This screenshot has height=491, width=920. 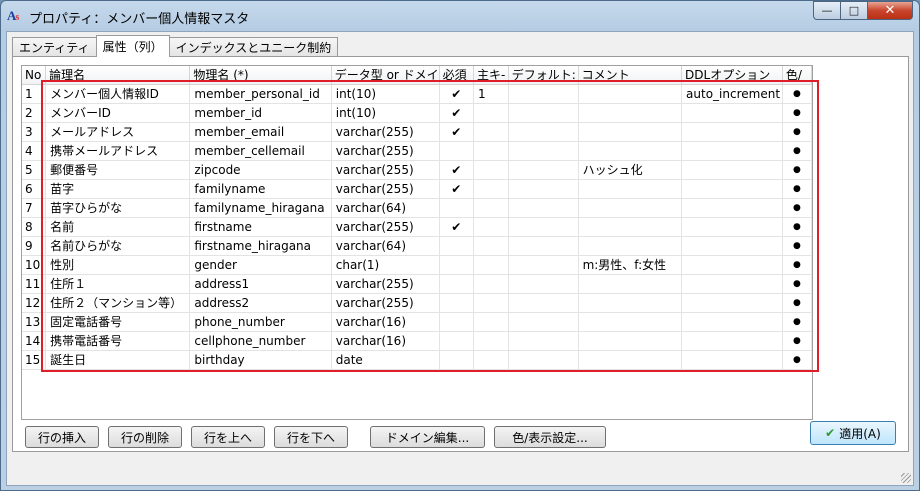 What do you see at coordinates (853, 10) in the screenshot?
I see `maximize-button: □` at bounding box center [853, 10].